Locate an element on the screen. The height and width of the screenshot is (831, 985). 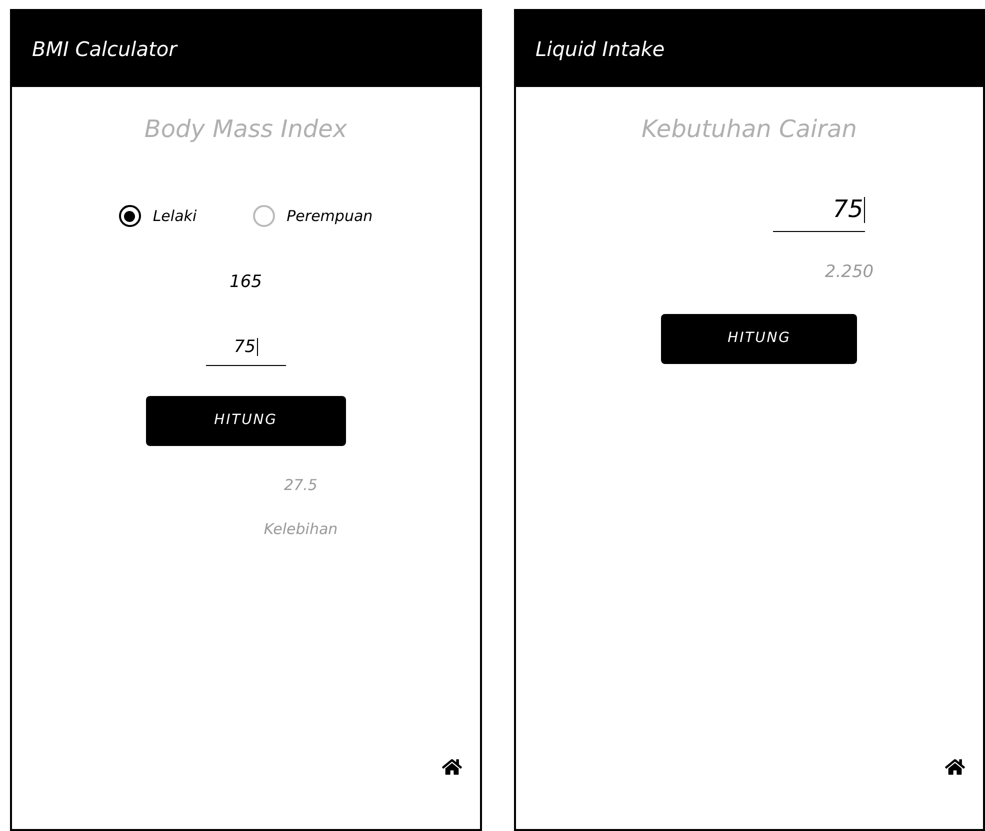
app-title: Liquid Intake is located at coordinates (600, 49).